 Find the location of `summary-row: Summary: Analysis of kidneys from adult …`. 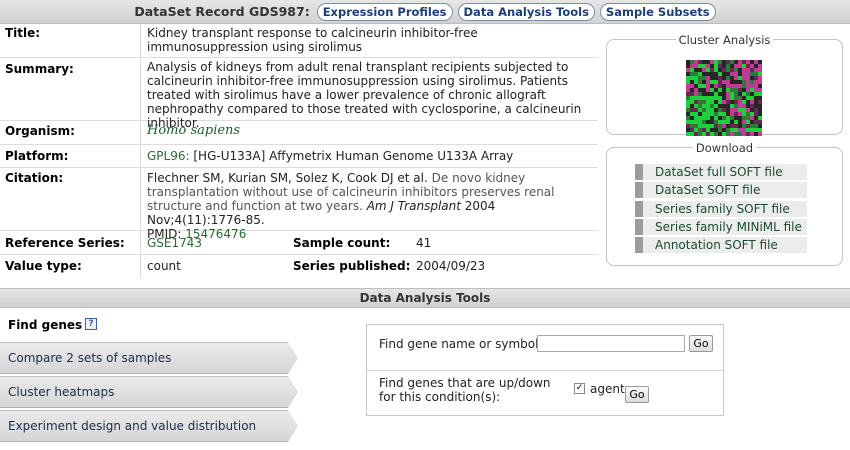

summary-row: Summary: Analysis of kidneys from adult … is located at coordinates (299, 94).